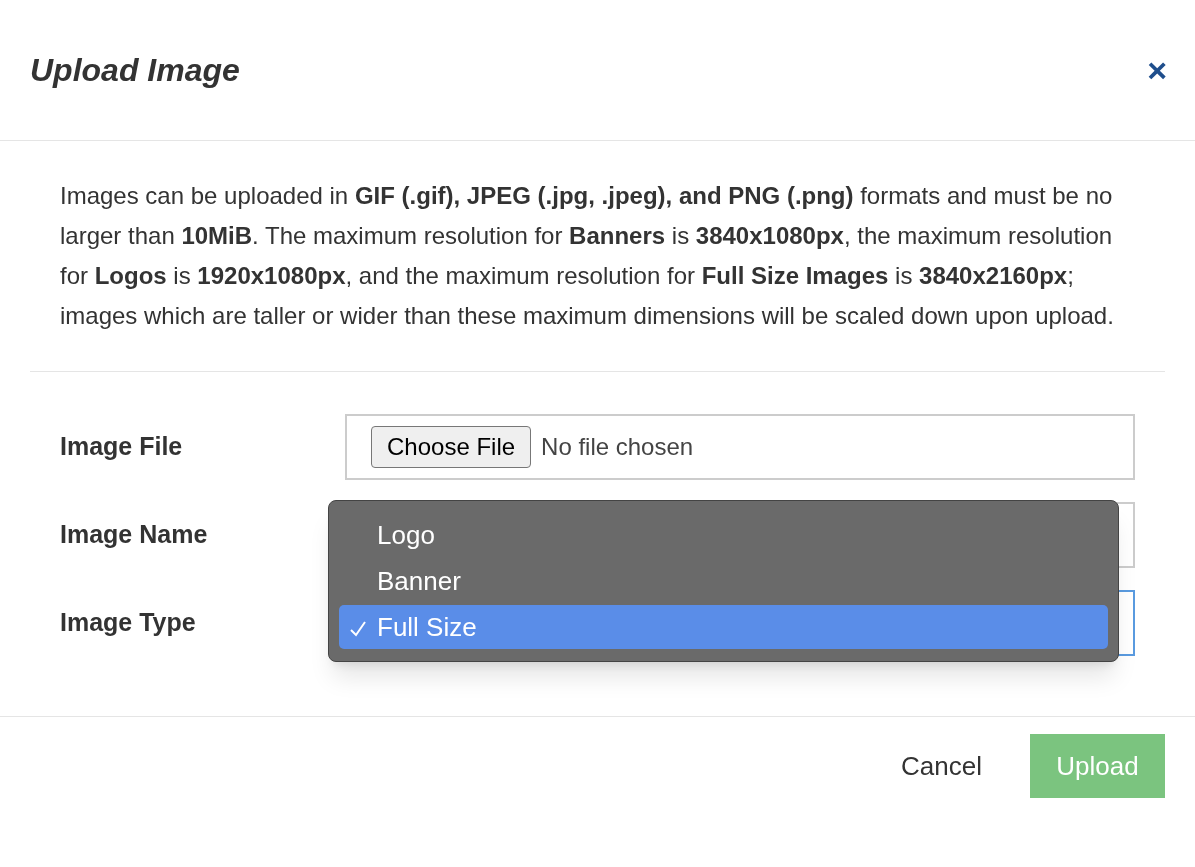 This screenshot has width=1195, height=867. I want to click on dialog-title: Upload Image, so click(135, 70).